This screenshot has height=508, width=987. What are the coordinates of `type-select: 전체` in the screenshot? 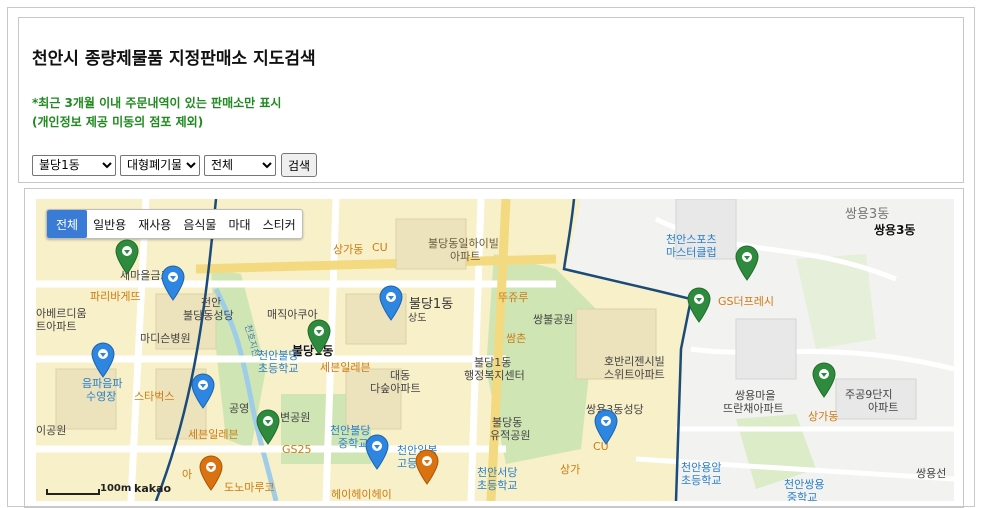 It's located at (240, 165).